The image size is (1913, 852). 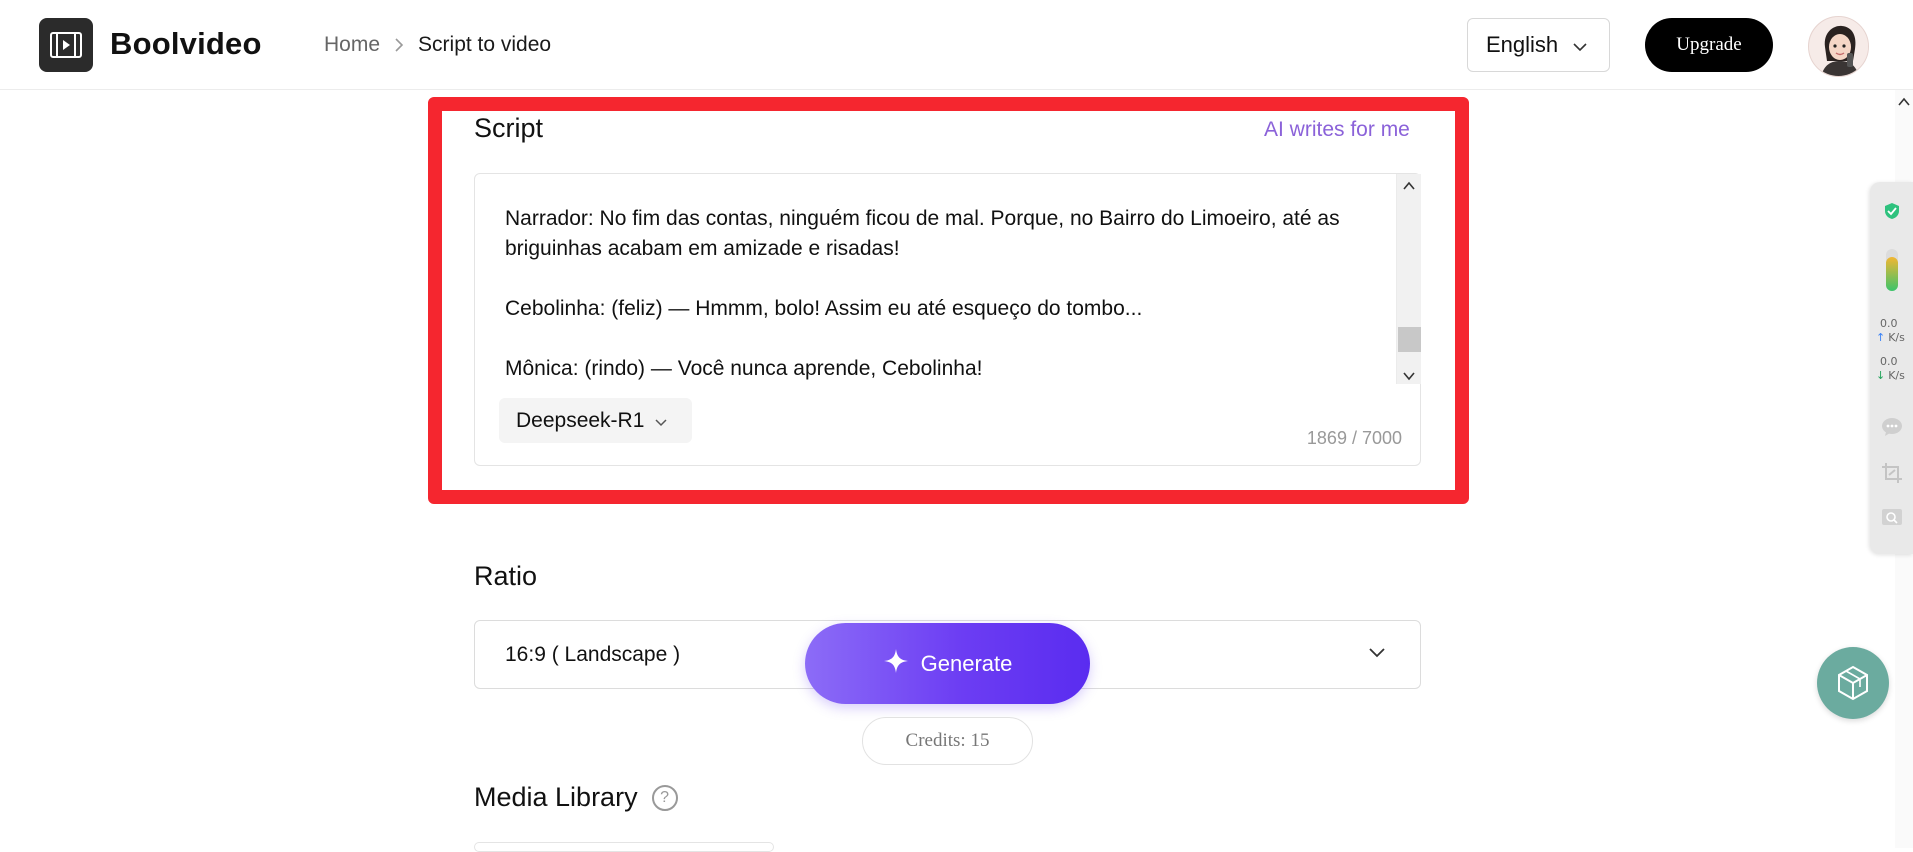 What do you see at coordinates (1409, 340) in the screenshot?
I see `script-scroll-thumb` at bounding box center [1409, 340].